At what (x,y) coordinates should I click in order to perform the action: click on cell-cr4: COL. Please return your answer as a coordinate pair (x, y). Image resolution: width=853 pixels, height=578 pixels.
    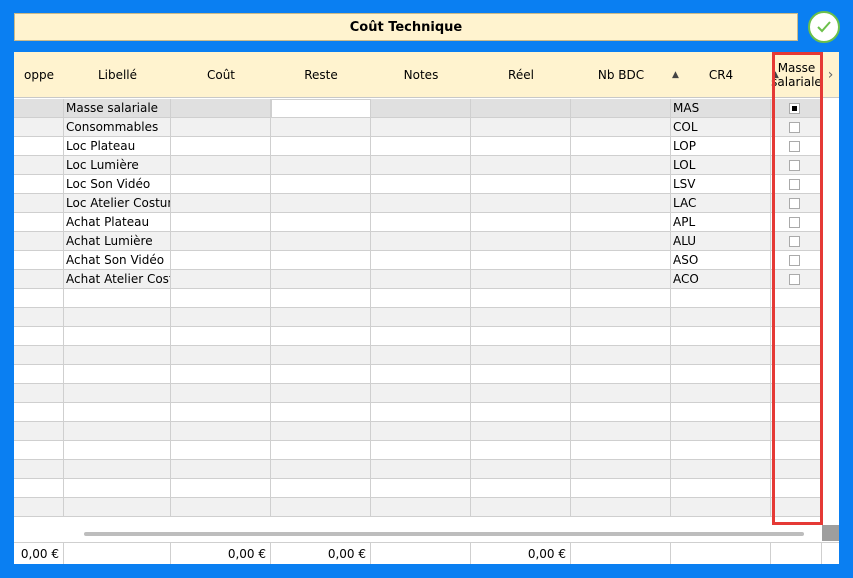
    Looking at the image, I should click on (721, 127).